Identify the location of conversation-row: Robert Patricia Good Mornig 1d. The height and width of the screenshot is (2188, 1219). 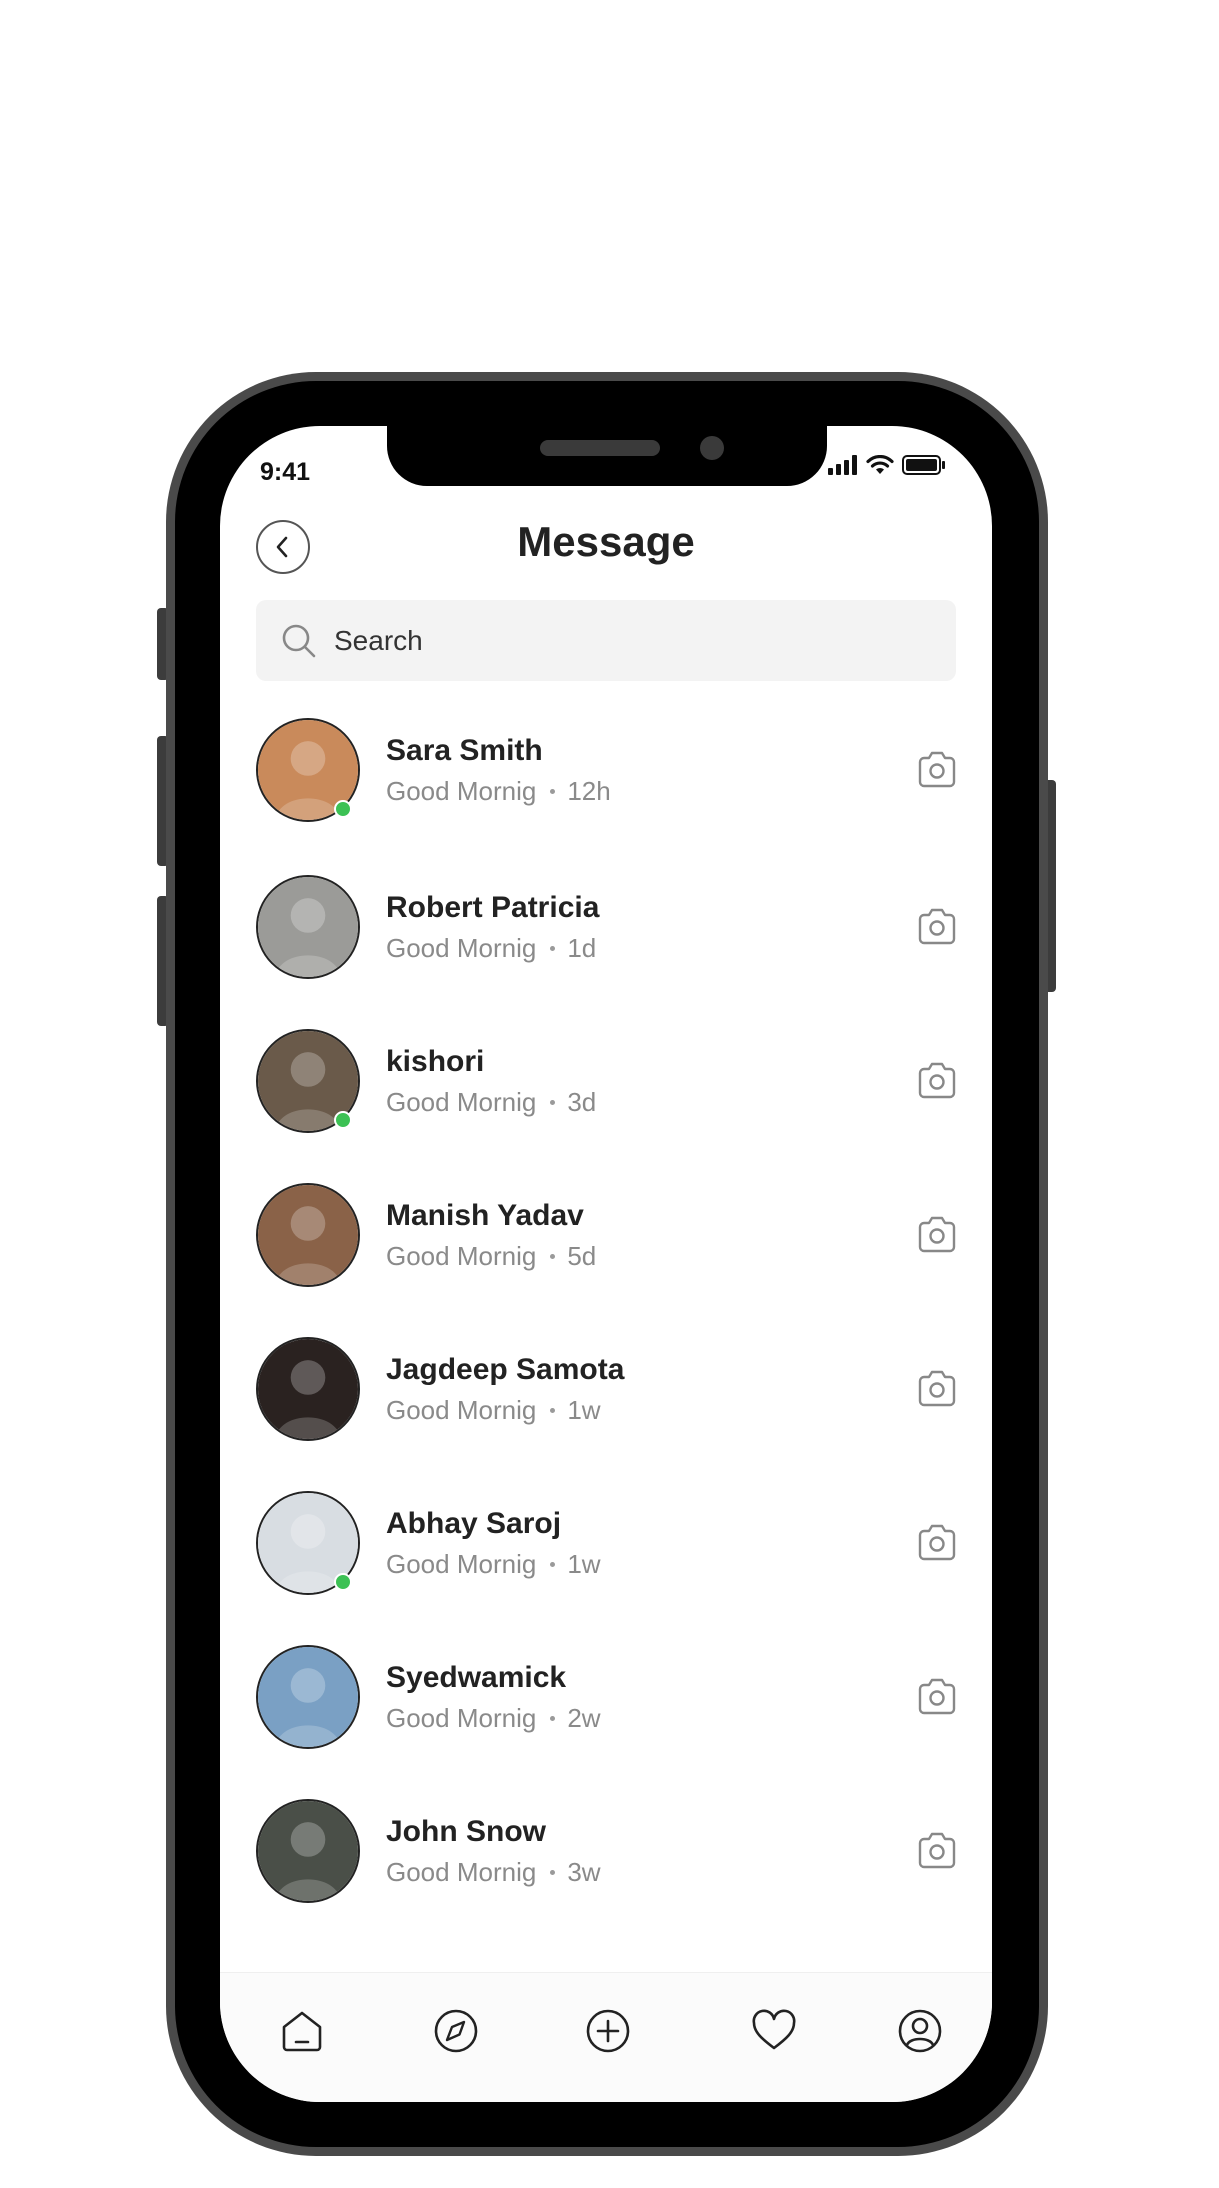
(606, 928).